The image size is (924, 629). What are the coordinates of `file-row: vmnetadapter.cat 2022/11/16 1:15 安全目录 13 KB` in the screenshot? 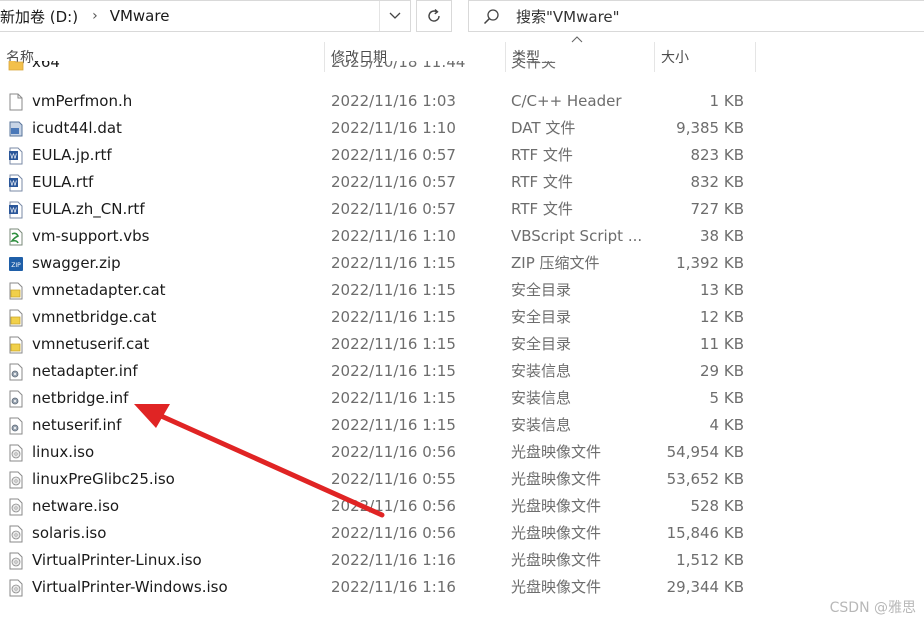 It's located at (462, 290).